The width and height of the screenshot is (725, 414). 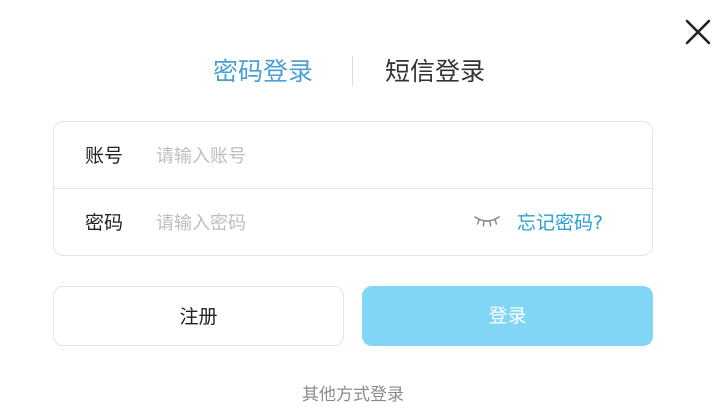 I want to click on eye-closed-icon, so click(x=487, y=221).